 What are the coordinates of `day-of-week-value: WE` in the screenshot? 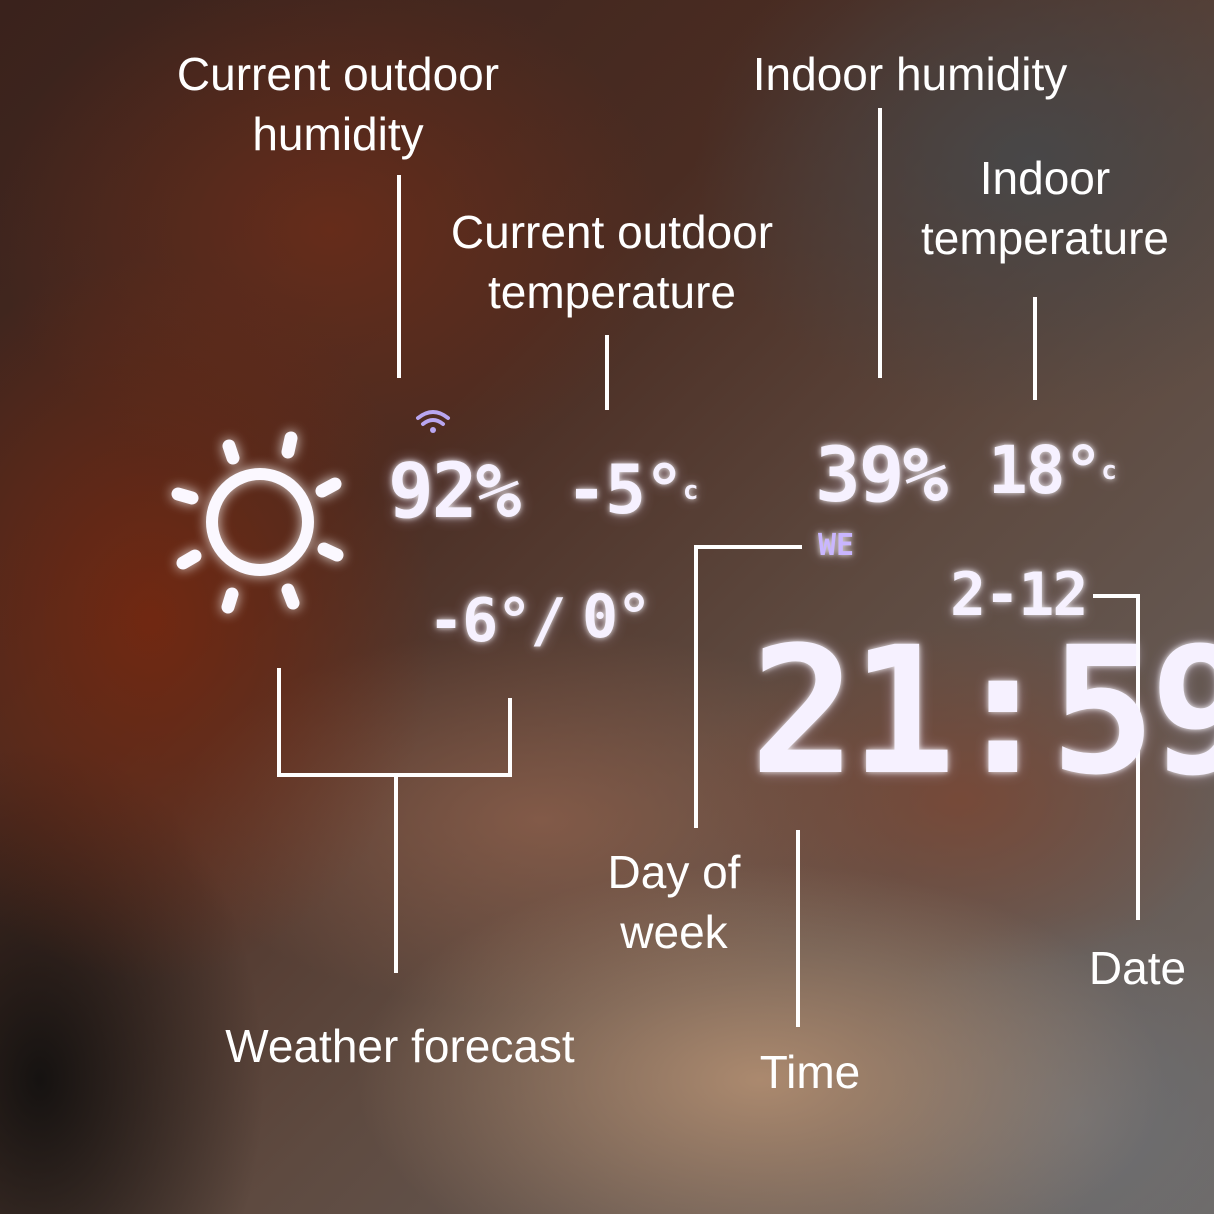 It's located at (836, 545).